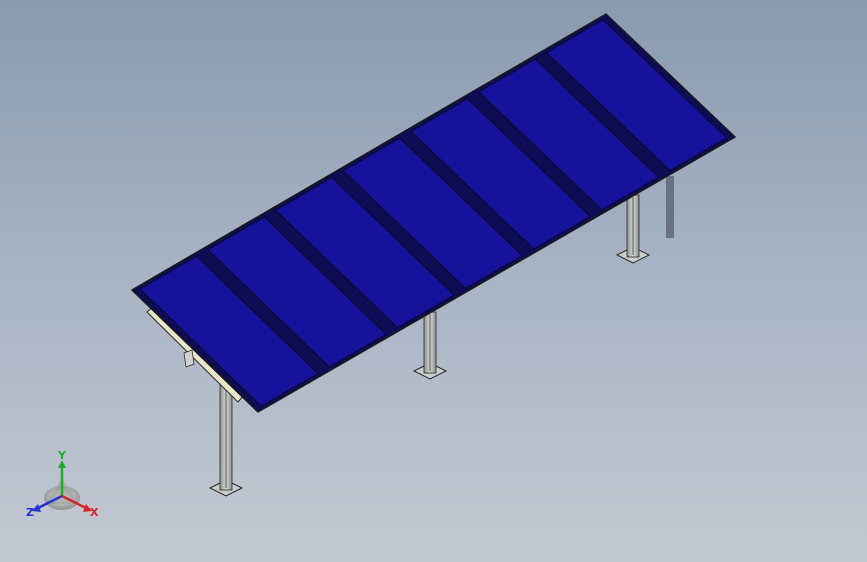 The width and height of the screenshot is (867, 562). What do you see at coordinates (94, 512) in the screenshot?
I see `x-axis-label: X` at bounding box center [94, 512].